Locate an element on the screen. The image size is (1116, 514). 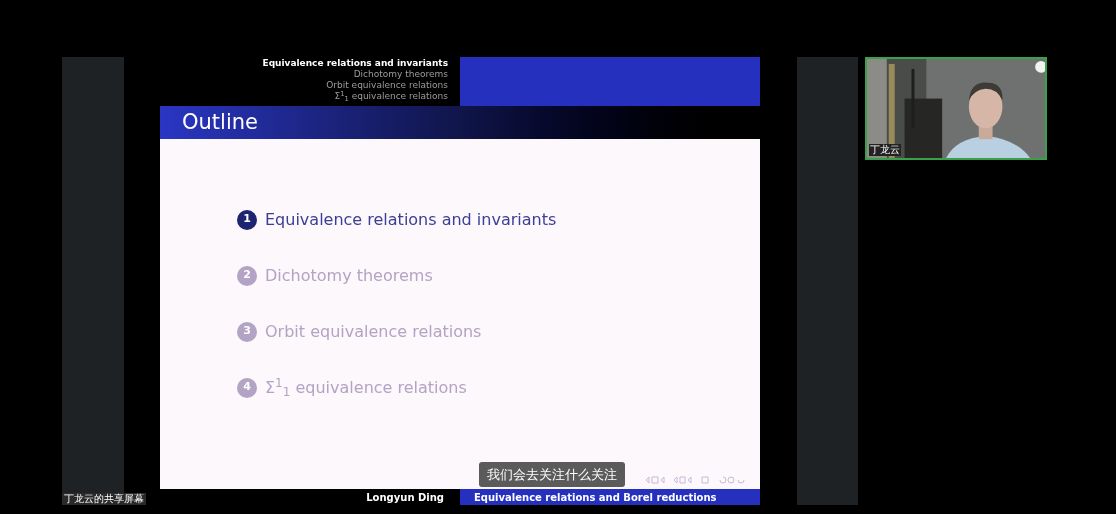
screen-share-label: 丁龙云的共享屏幕 is located at coordinates (104, 499).